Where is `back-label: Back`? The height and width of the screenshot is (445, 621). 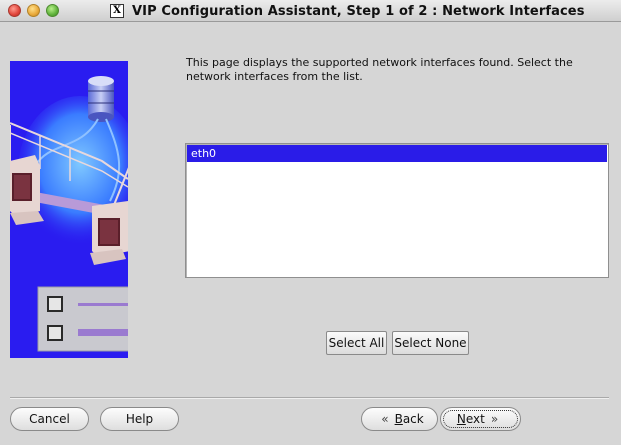
back-label: Back is located at coordinates (409, 419).